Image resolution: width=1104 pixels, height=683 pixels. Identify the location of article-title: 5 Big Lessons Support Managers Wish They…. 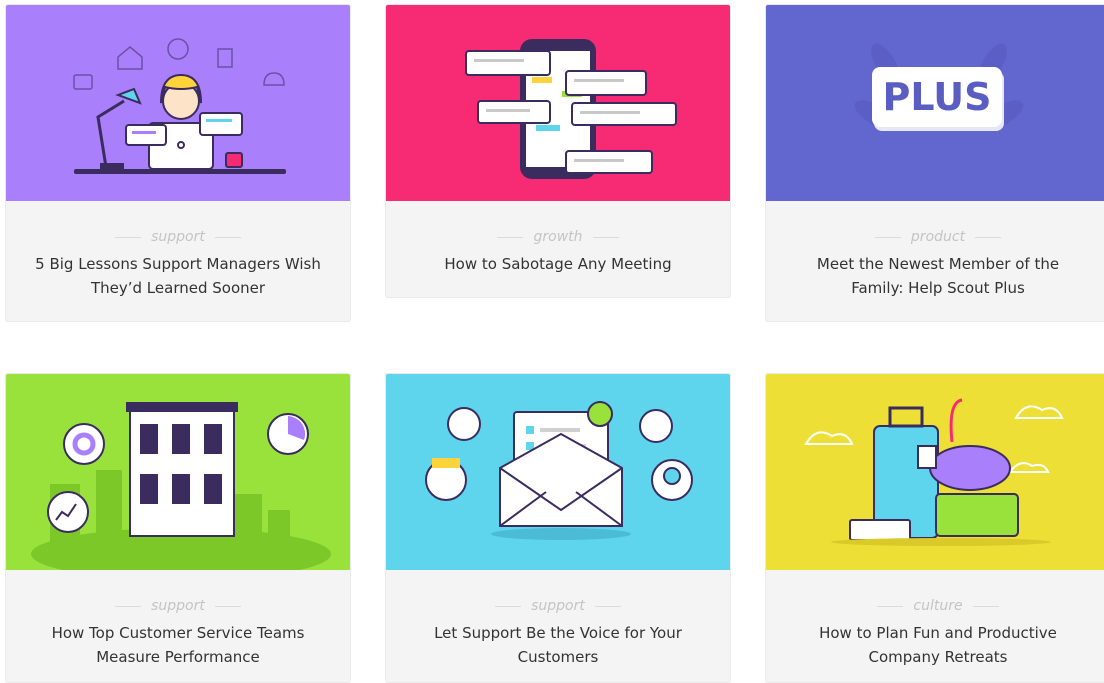
(178, 276).